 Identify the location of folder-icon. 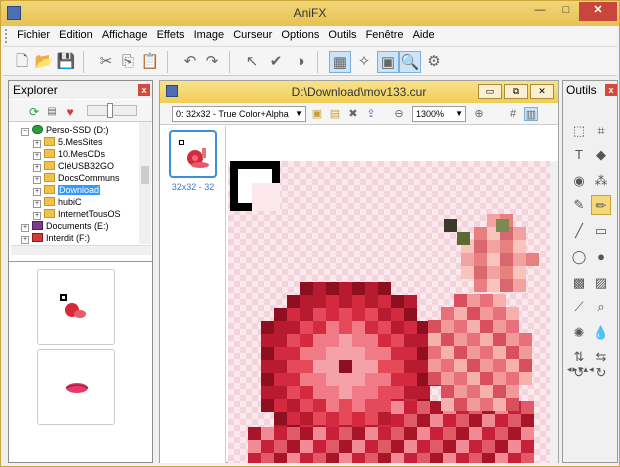
(49, 165).